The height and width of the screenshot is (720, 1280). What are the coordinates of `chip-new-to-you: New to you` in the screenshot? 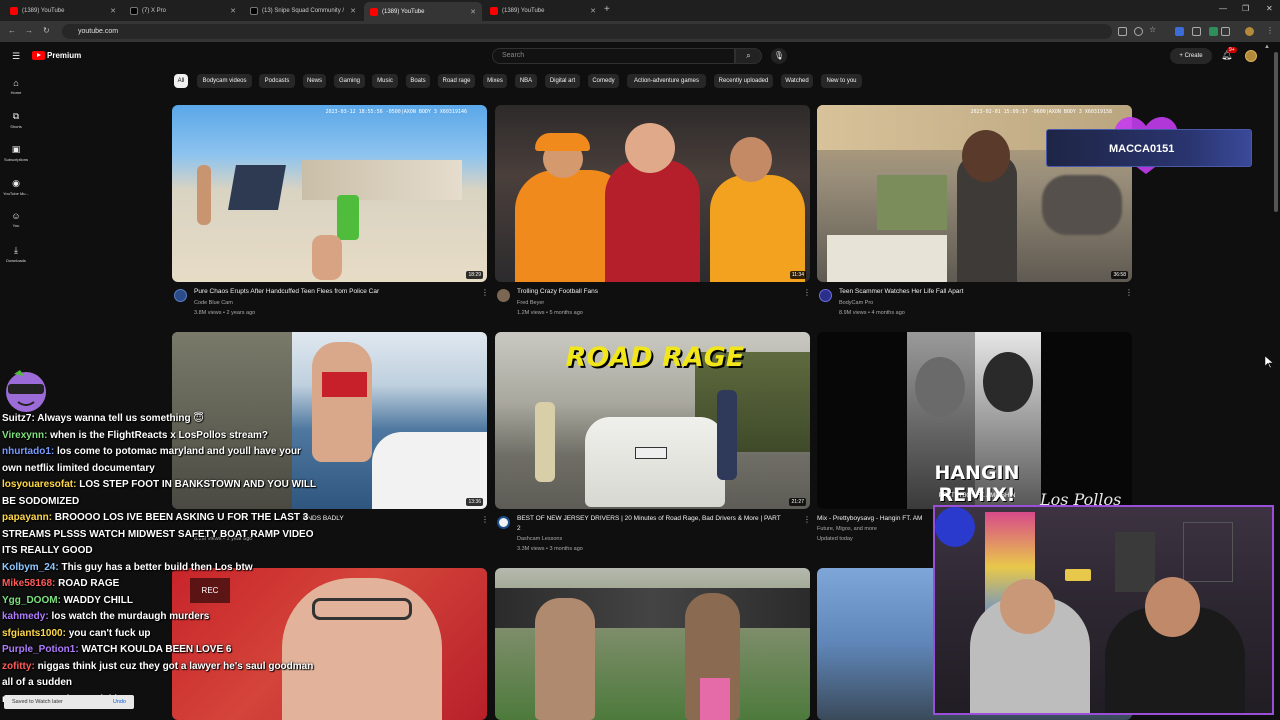 It's located at (841, 81).